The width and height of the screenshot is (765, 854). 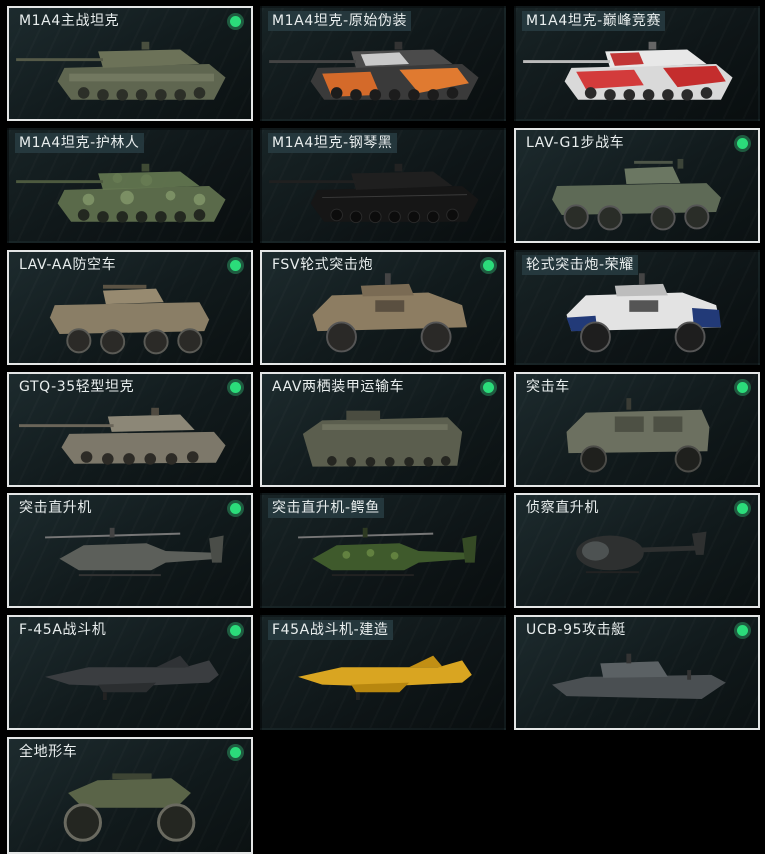 I want to click on vehicle-card-attack-heli-croc: 突击直升机-鳄鱼, so click(x=383, y=550).